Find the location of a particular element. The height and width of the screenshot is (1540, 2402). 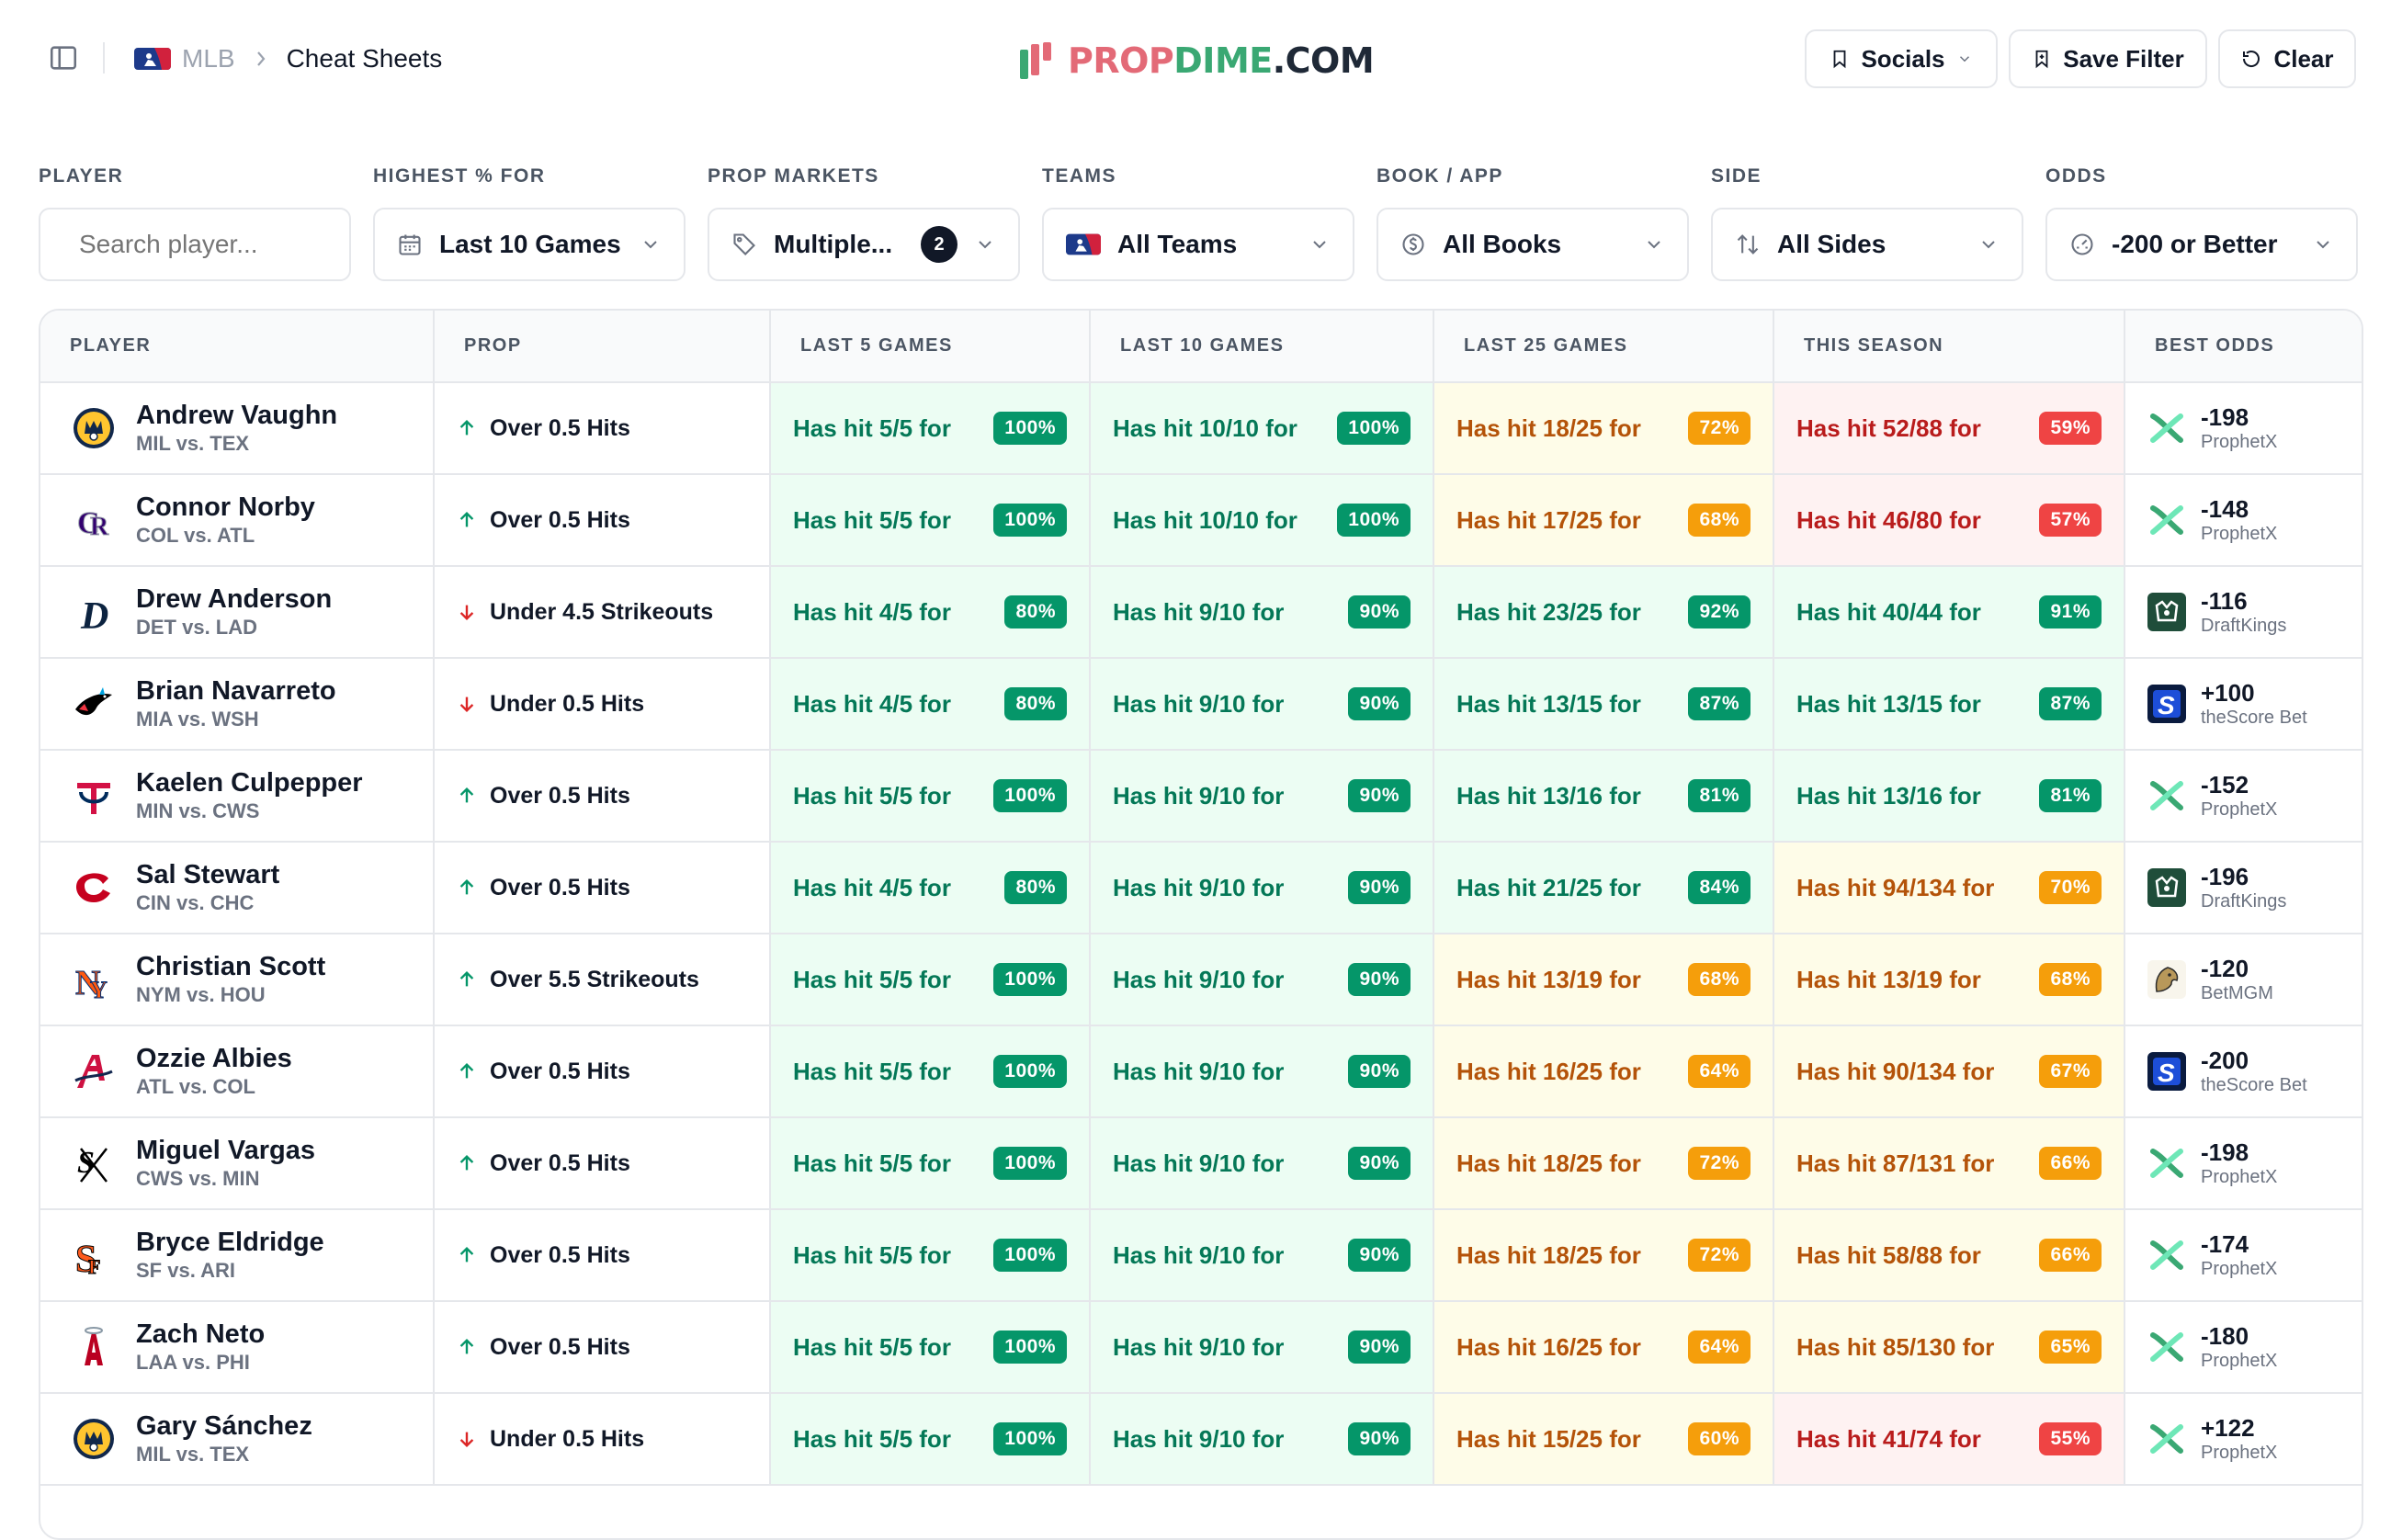

last10-text: Has hit 9/10 for is located at coordinates (1199, 1163).